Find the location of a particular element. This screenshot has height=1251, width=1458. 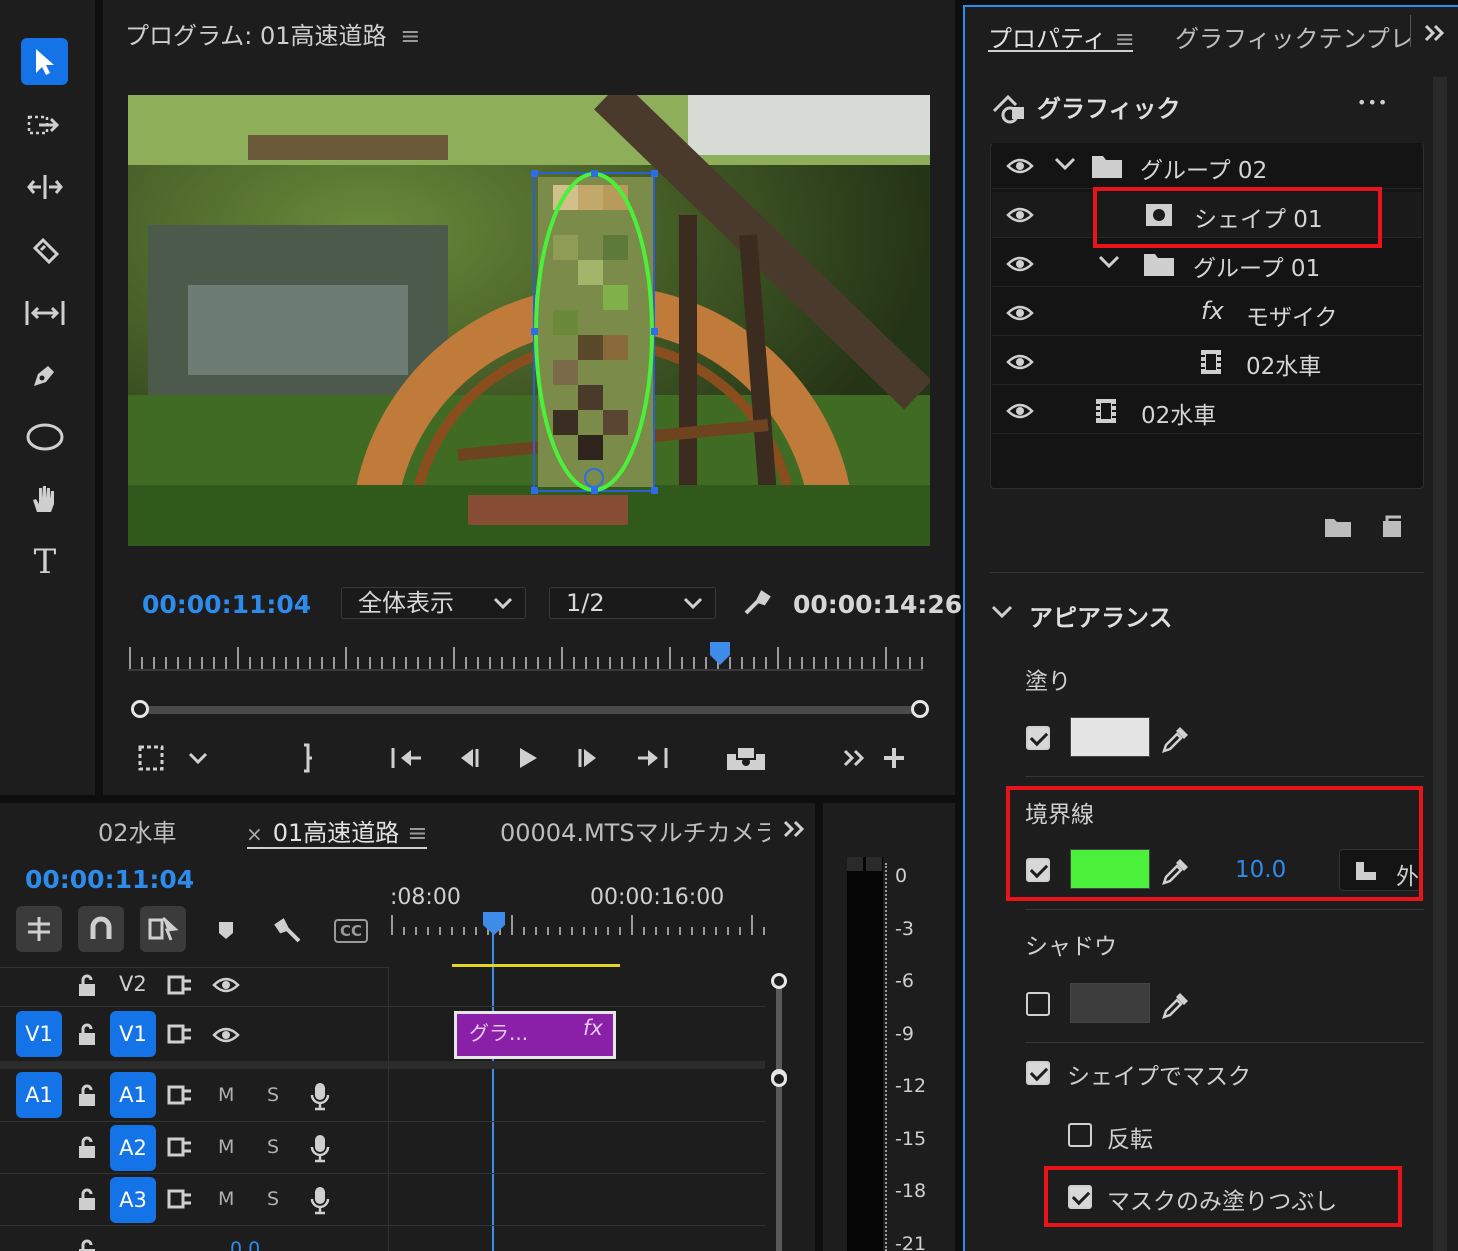

timeline-vertical-scrollbar is located at coordinates (779, 1029).